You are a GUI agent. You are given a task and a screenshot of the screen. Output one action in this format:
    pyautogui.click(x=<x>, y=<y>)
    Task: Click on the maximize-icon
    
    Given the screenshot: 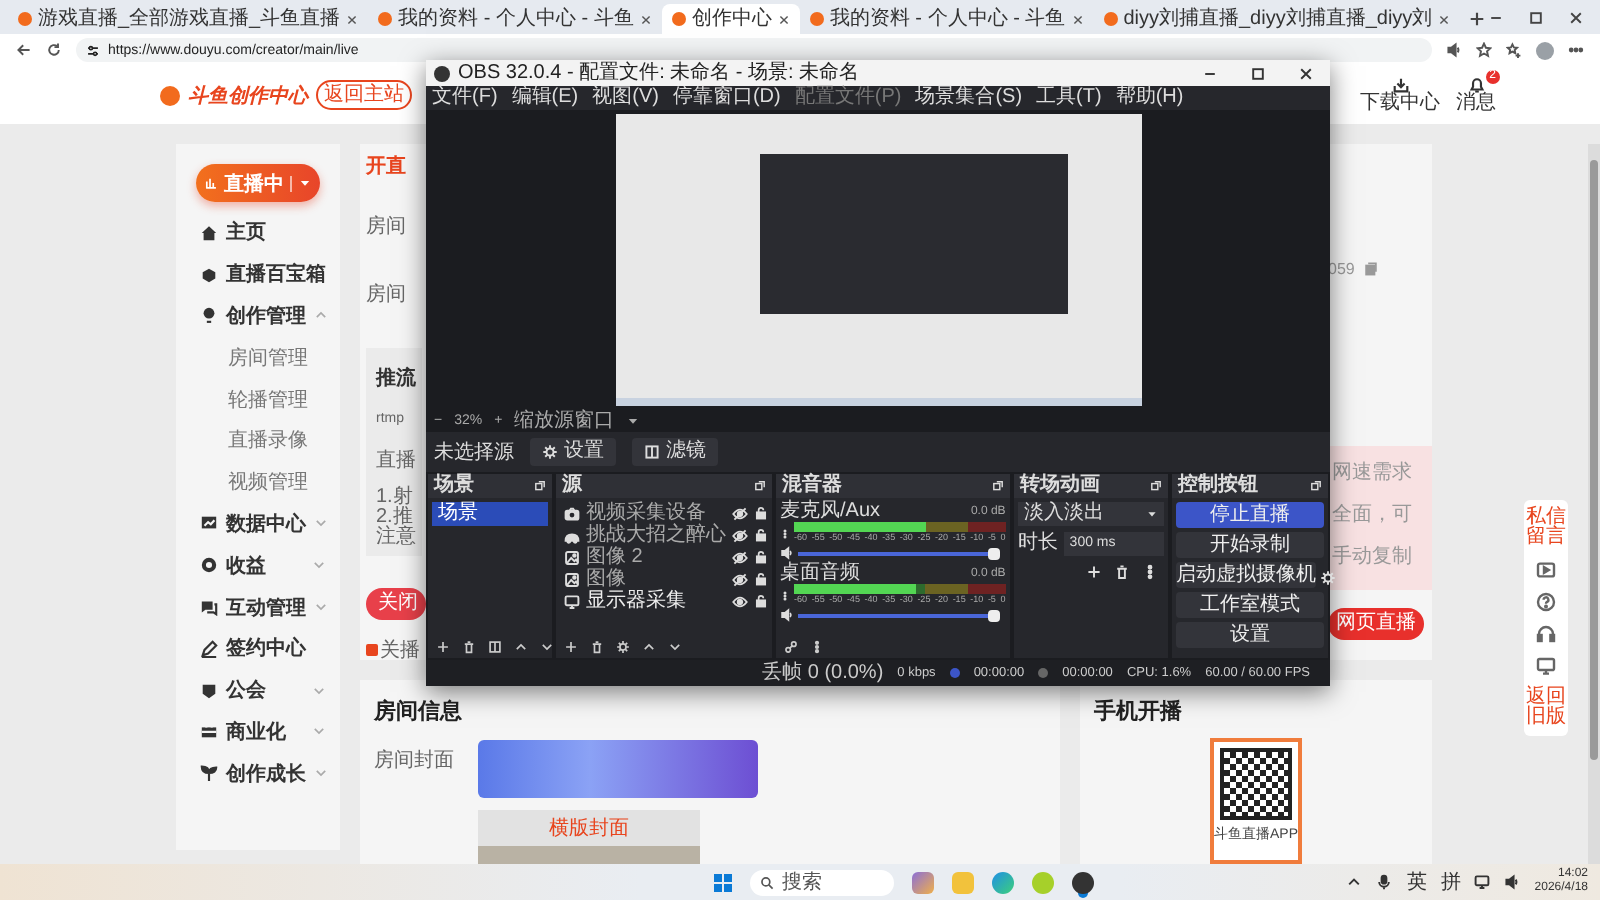 What is the action you would take?
    pyautogui.click(x=1258, y=73)
    